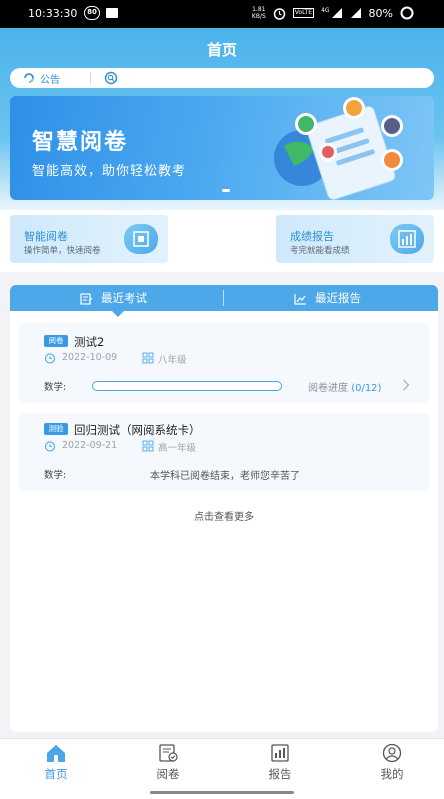  Describe the element at coordinates (300, 299) in the screenshot. I see `line-chart-icon` at that location.